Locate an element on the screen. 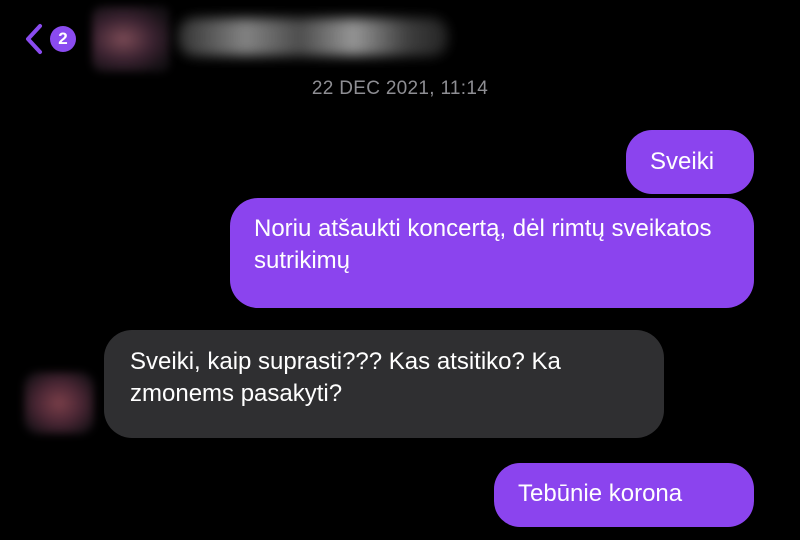 The image size is (800, 540). sender-avatar is located at coordinates (59, 403).